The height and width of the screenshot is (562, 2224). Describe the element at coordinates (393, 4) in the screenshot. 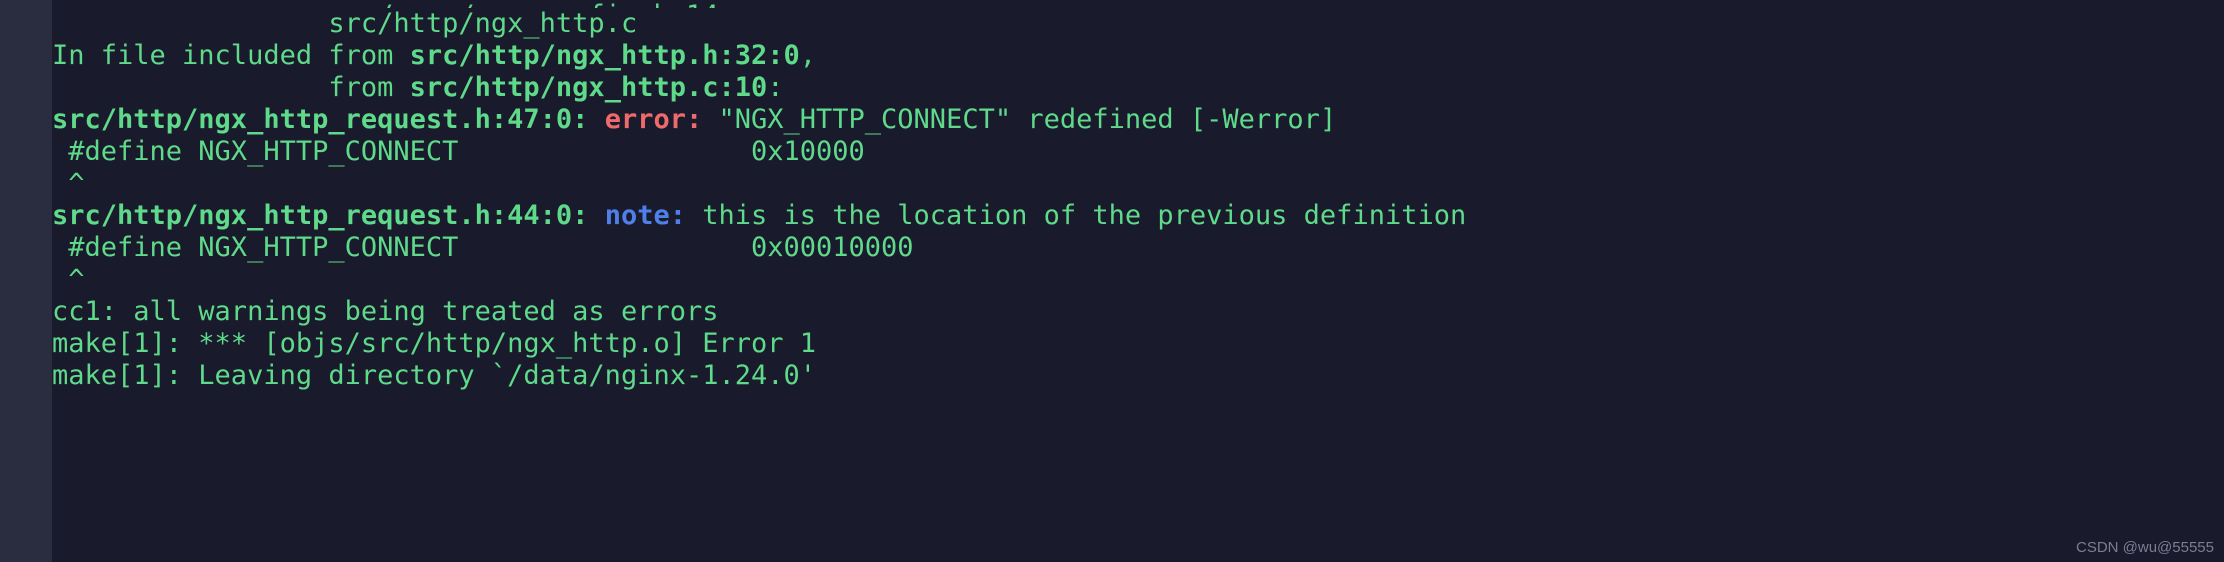

I see `line-clipped-top-seg-0: src/core/ngx_config.h:14,` at that location.